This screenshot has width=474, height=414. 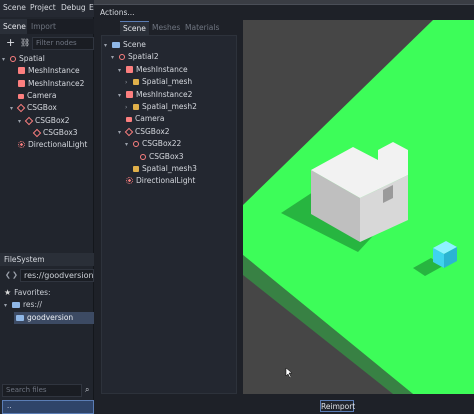 What do you see at coordinates (143, 57) in the screenshot?
I see `tree-item-label: Spatial2` at bounding box center [143, 57].